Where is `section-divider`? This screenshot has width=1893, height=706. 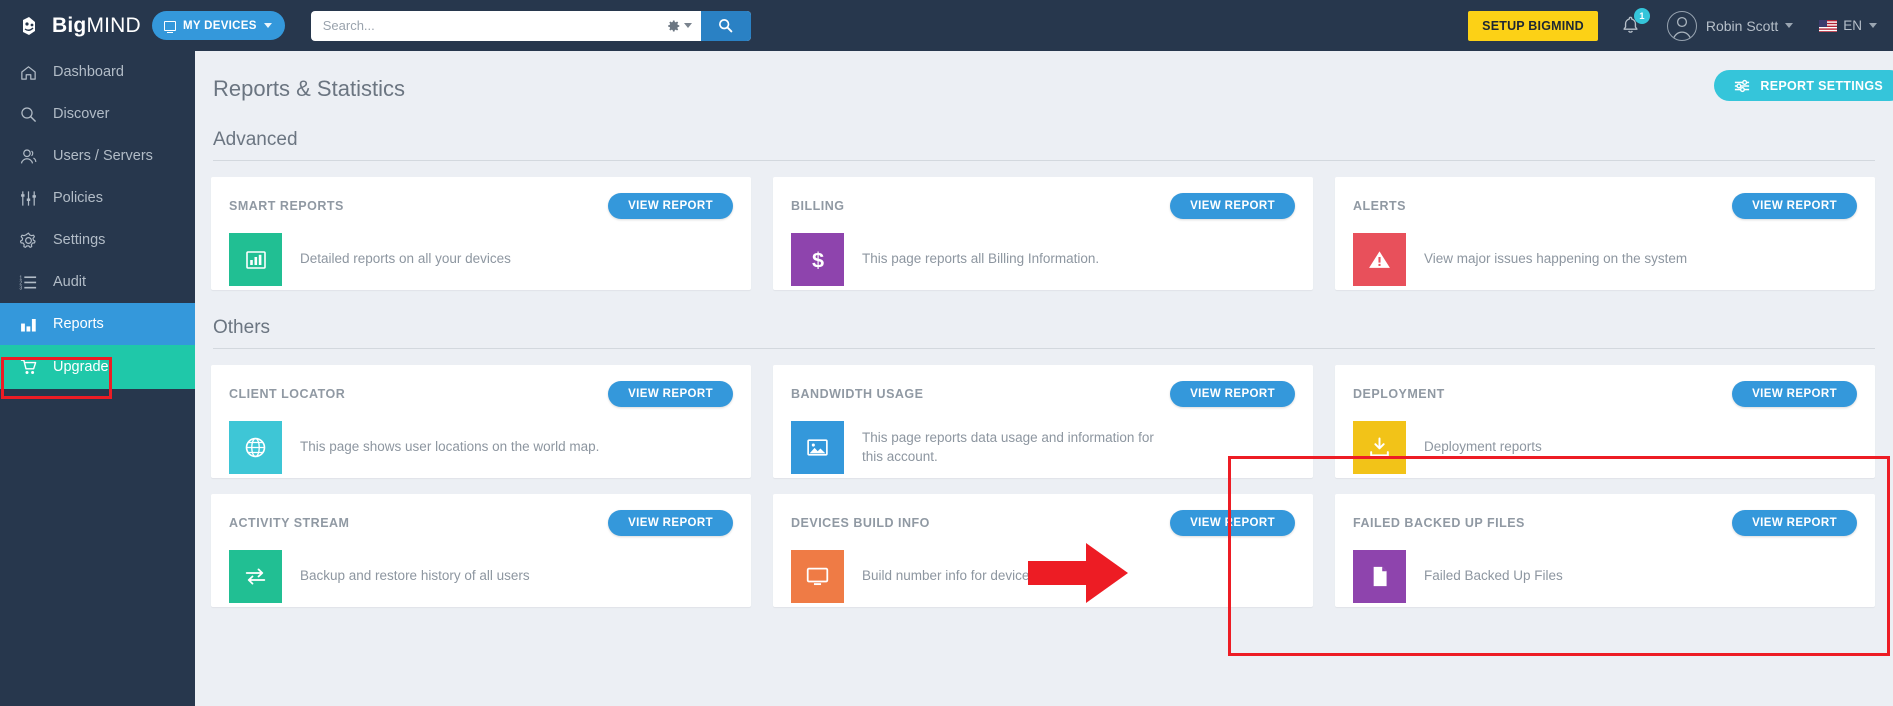
section-divider is located at coordinates (1044, 348).